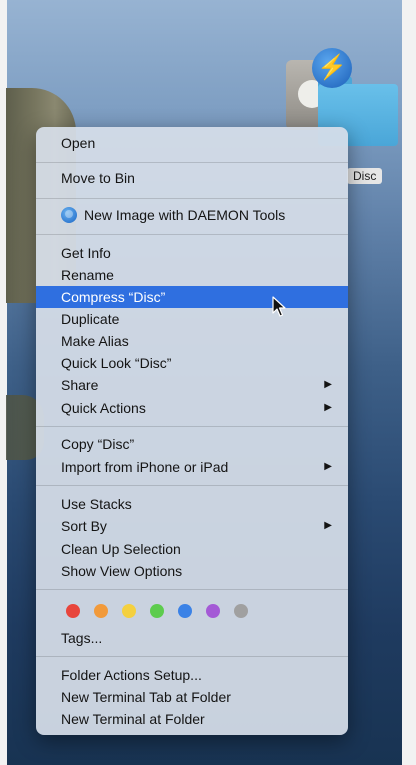 This screenshot has height=765, width=416. I want to click on desktop-file-label: Disc, so click(365, 176).